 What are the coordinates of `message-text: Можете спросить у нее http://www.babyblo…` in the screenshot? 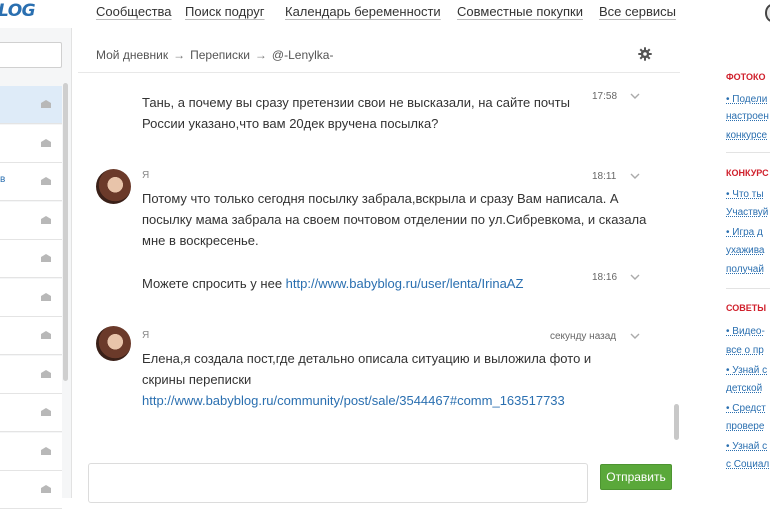 It's located at (402, 283).